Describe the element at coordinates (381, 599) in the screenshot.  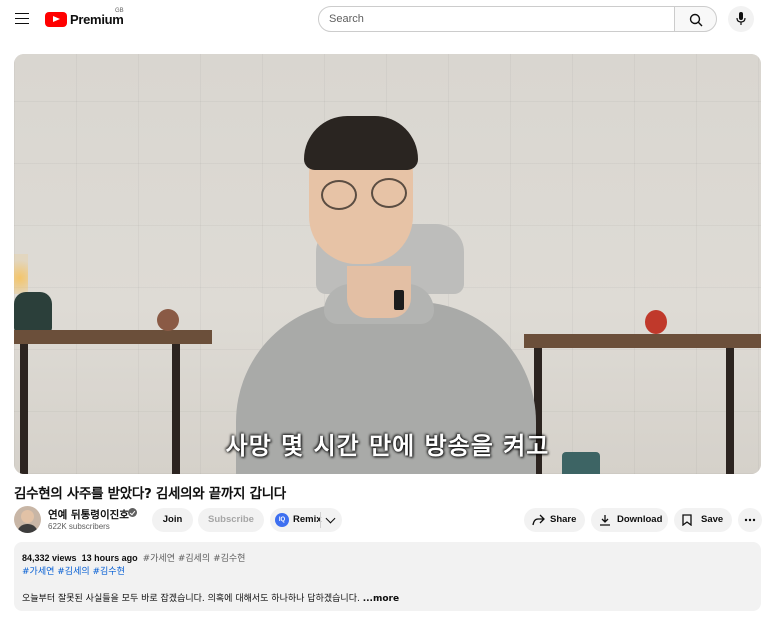
I see `show-more-link: ...more` at that location.